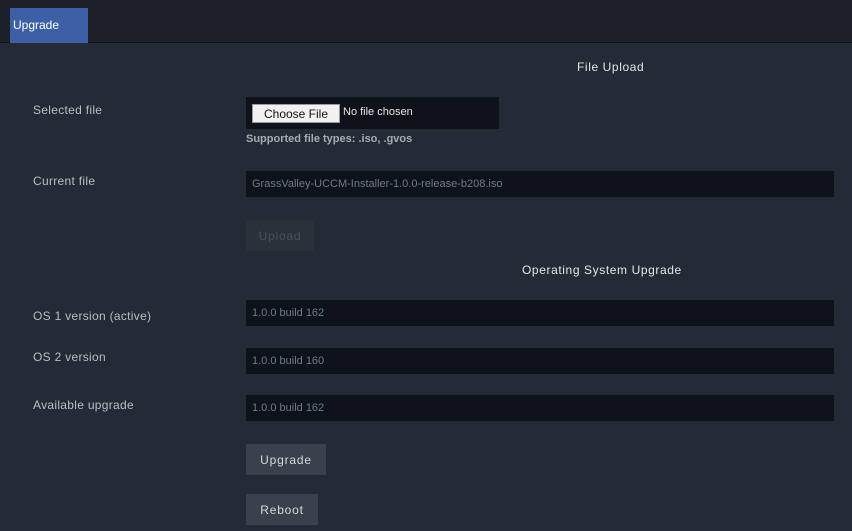 The image size is (852, 531). What do you see at coordinates (329, 139) in the screenshot?
I see `supported-file-types: Supported file types: .iso, .gvos` at bounding box center [329, 139].